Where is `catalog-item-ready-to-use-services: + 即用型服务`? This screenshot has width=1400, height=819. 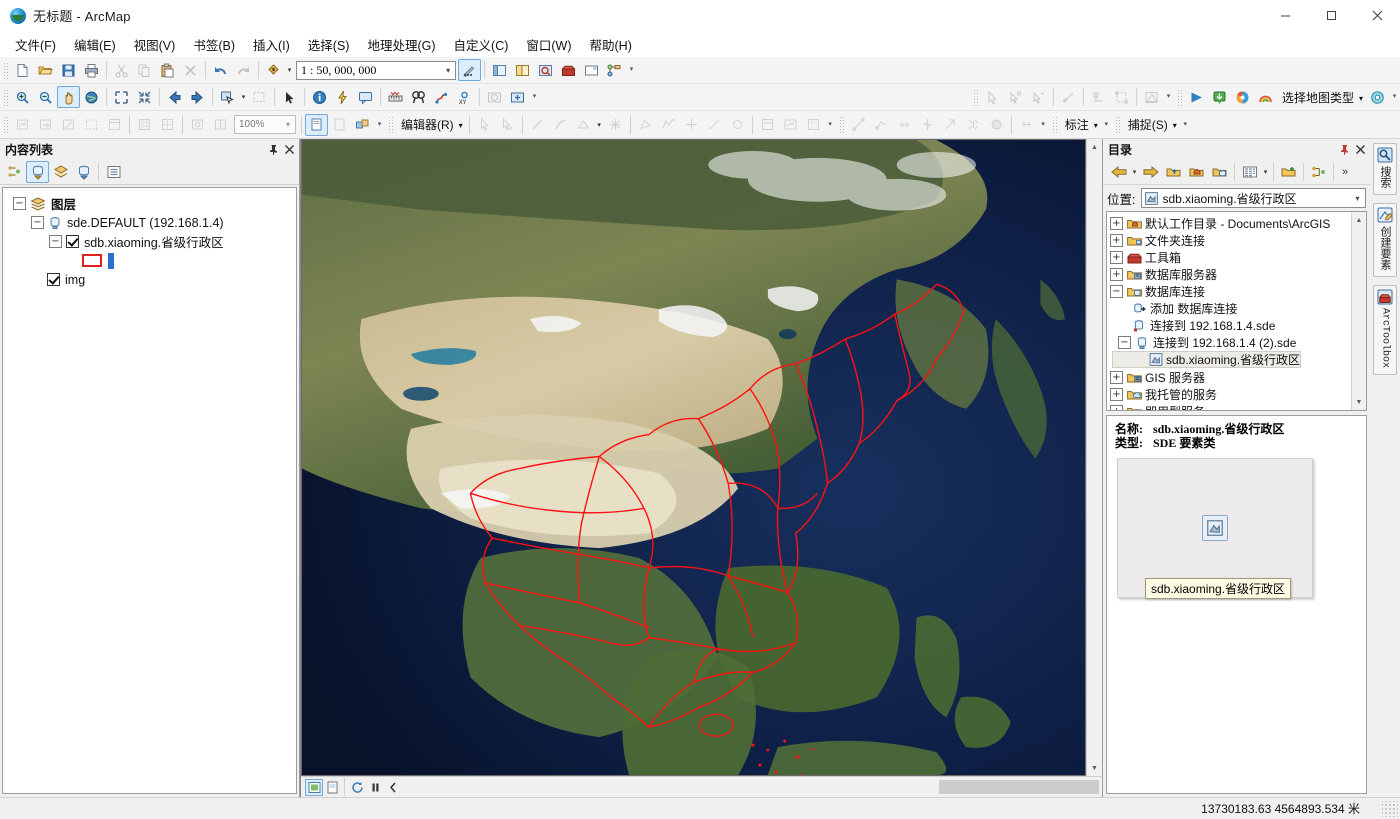
catalog-item-ready-to-use-services: + 即用型服务 is located at coordinates (1230, 406).